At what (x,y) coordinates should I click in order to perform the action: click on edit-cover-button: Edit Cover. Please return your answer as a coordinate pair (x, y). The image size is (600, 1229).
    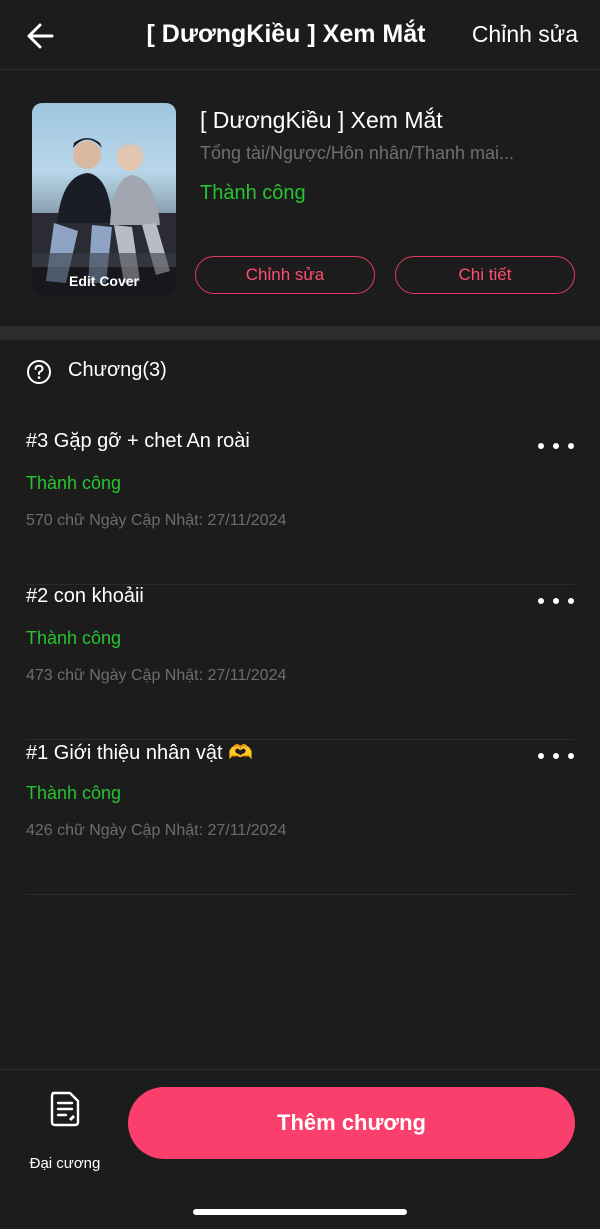
    Looking at the image, I should click on (104, 199).